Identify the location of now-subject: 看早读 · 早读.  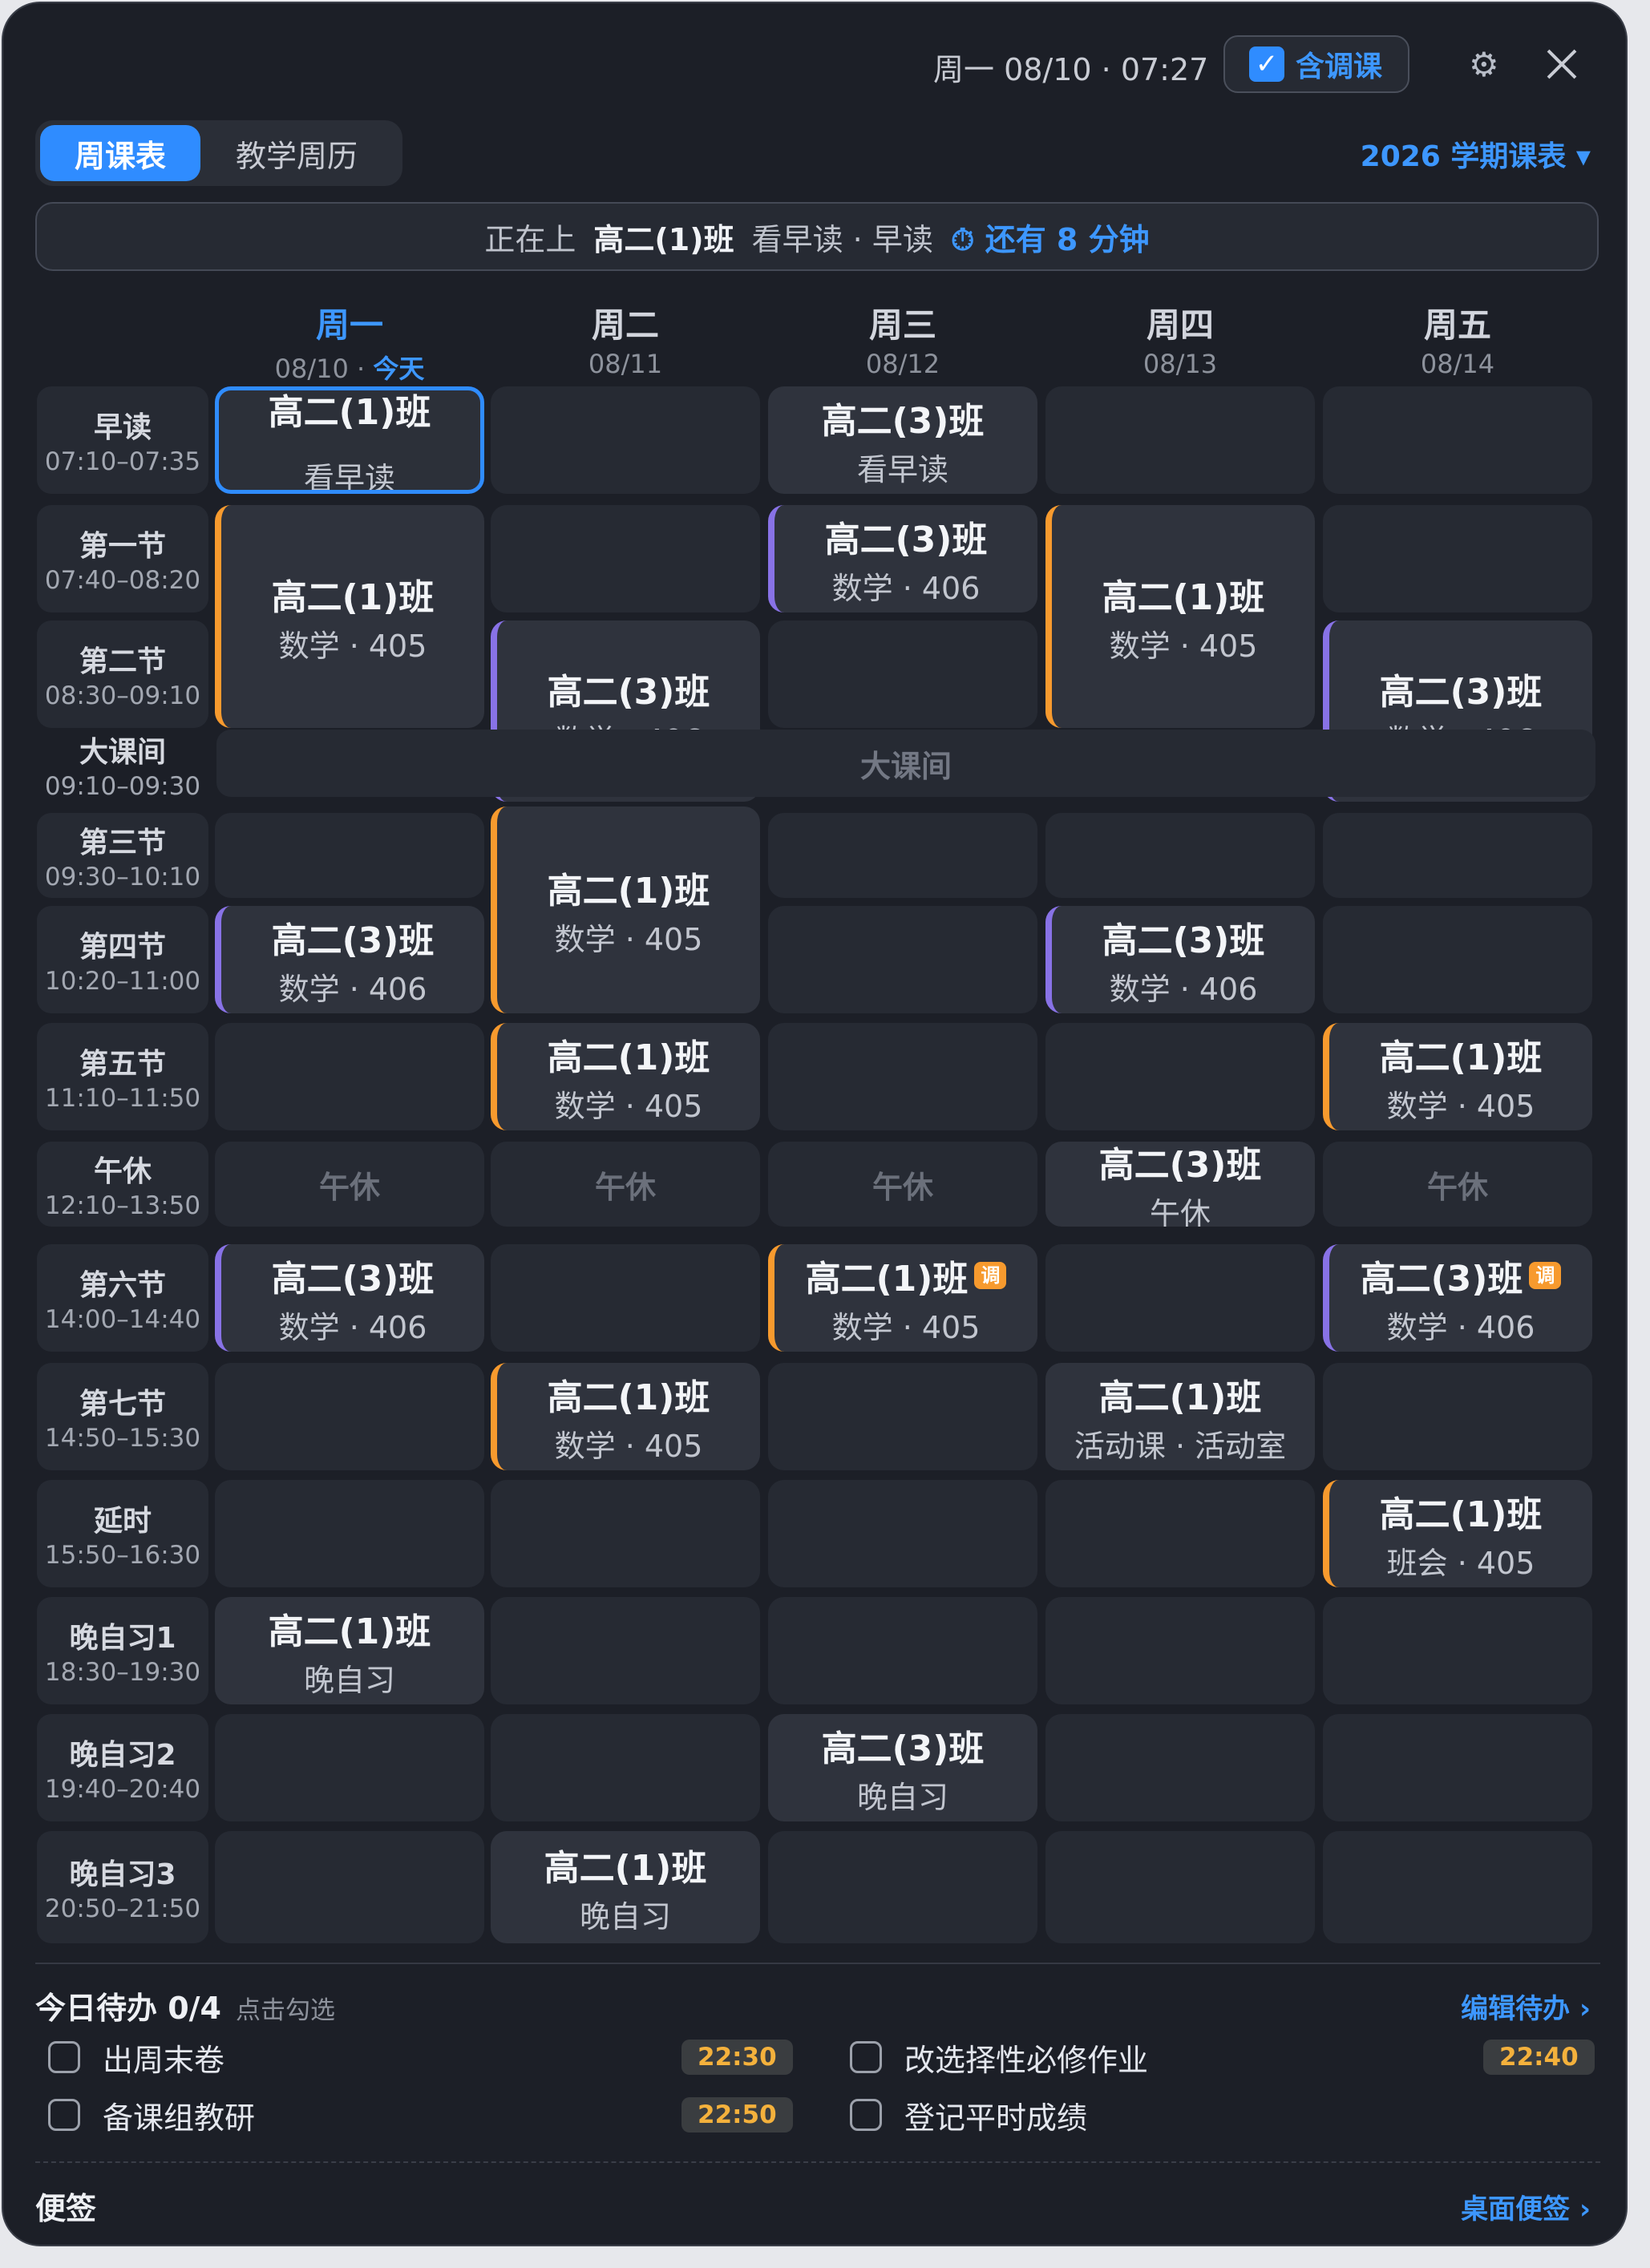
(842, 239).